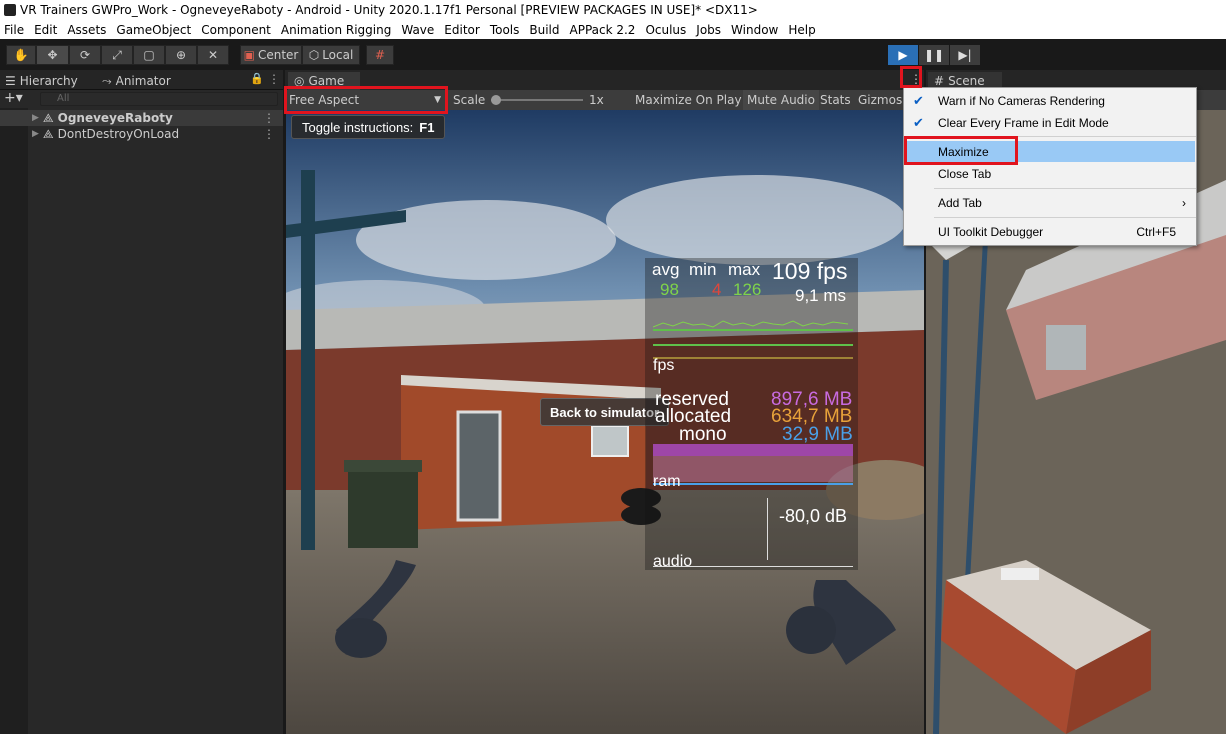  What do you see at coordinates (821, 295) in the screenshot?
I see `ms-value: 9,1 ms` at bounding box center [821, 295].